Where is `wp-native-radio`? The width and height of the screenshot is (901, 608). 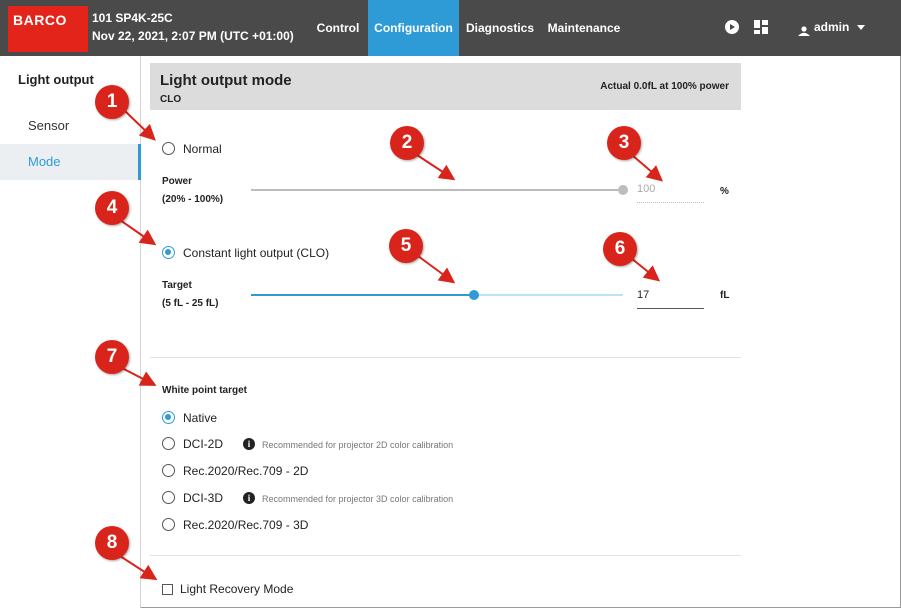 wp-native-radio is located at coordinates (168, 417).